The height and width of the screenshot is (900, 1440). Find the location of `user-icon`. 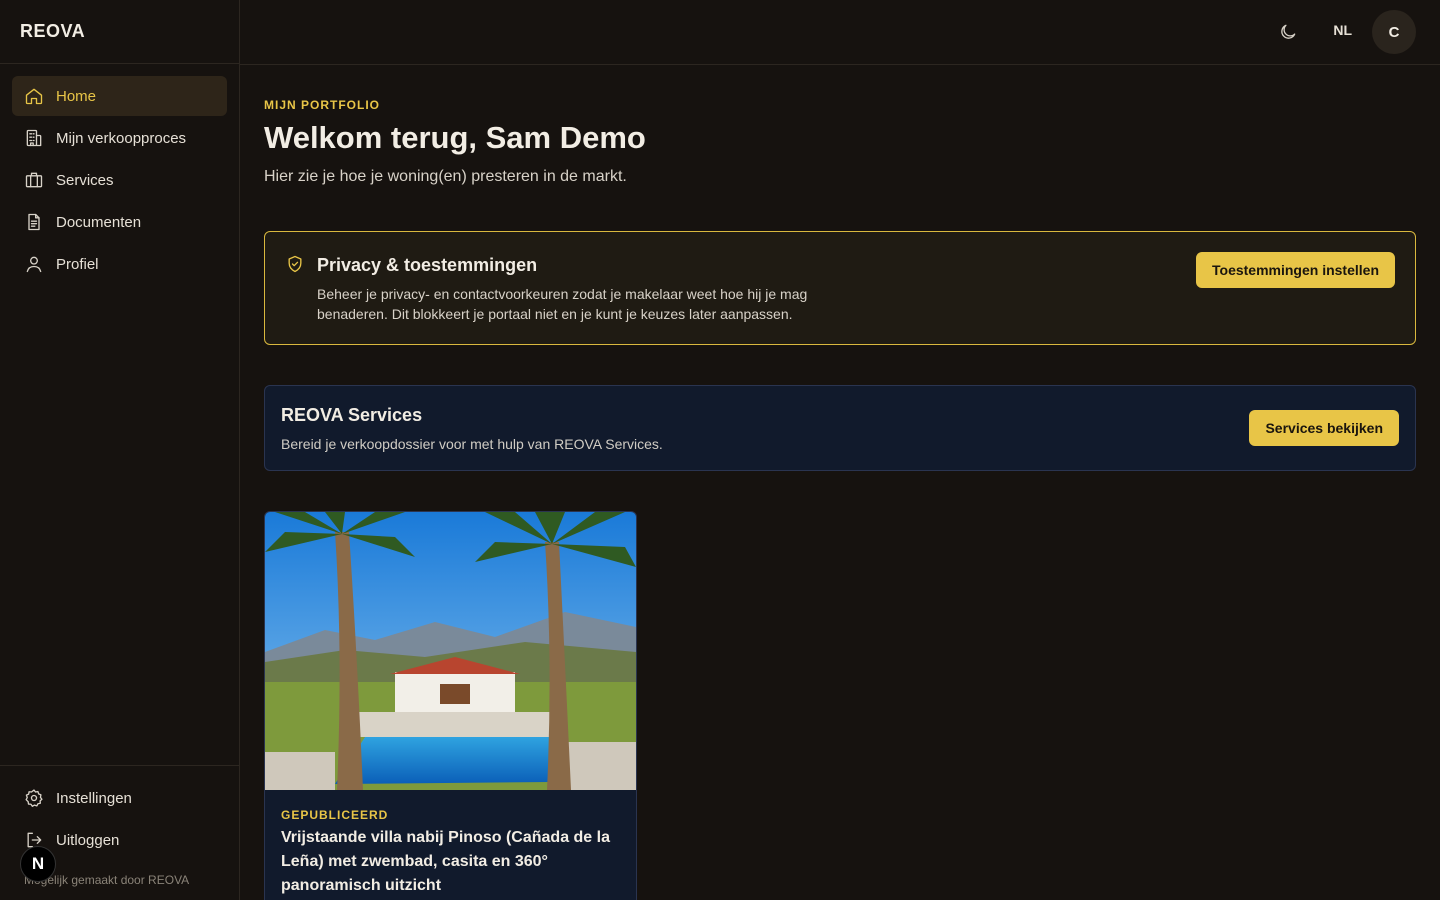

user-icon is located at coordinates (34, 264).